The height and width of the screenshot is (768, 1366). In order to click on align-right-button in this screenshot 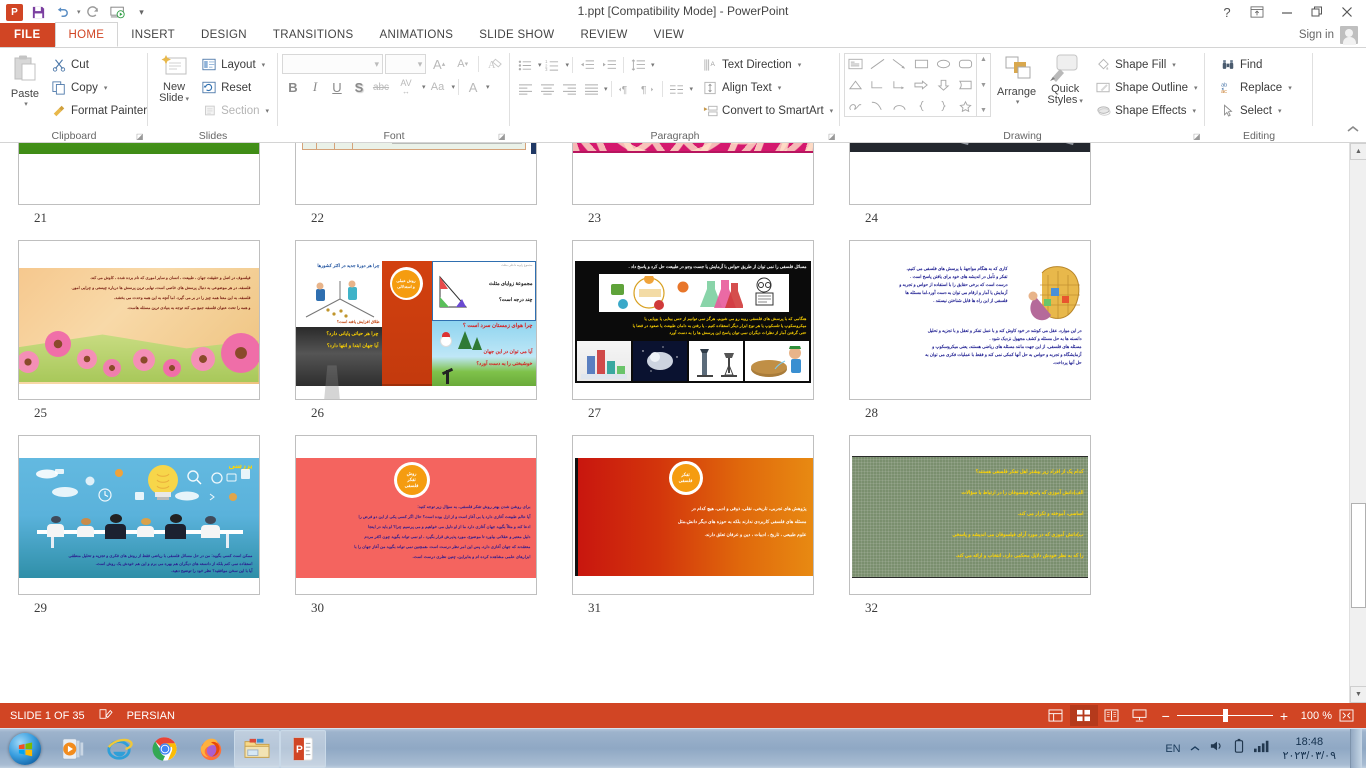, I will do `click(569, 89)`.